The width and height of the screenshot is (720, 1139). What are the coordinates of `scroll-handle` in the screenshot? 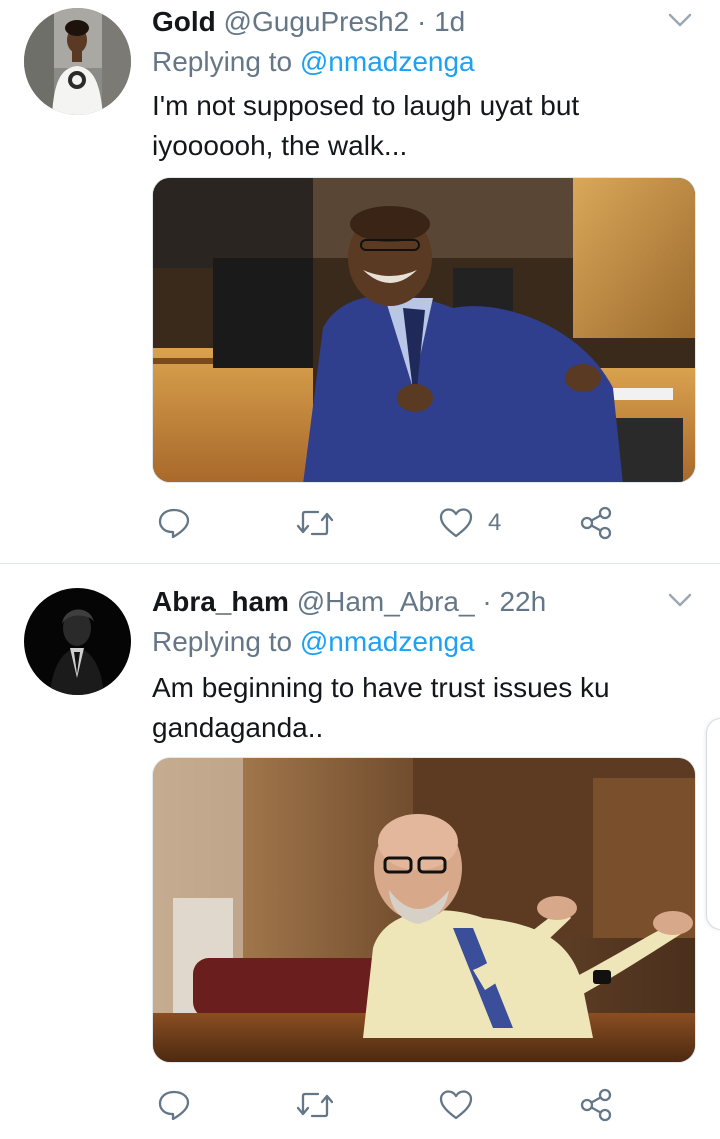 It's located at (713, 824).